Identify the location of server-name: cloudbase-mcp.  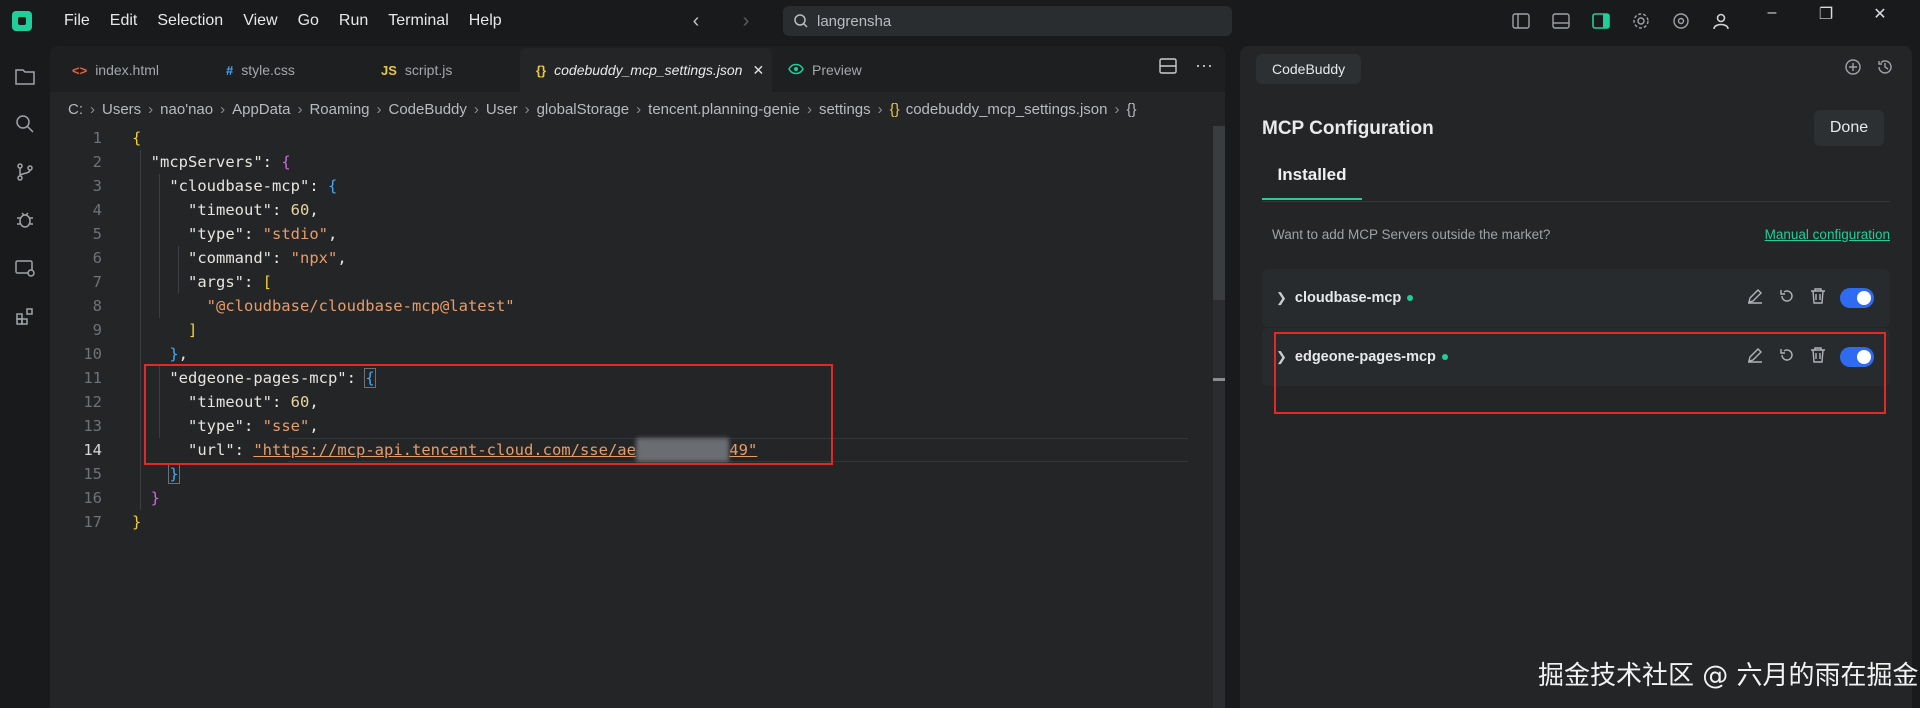
(1348, 298).